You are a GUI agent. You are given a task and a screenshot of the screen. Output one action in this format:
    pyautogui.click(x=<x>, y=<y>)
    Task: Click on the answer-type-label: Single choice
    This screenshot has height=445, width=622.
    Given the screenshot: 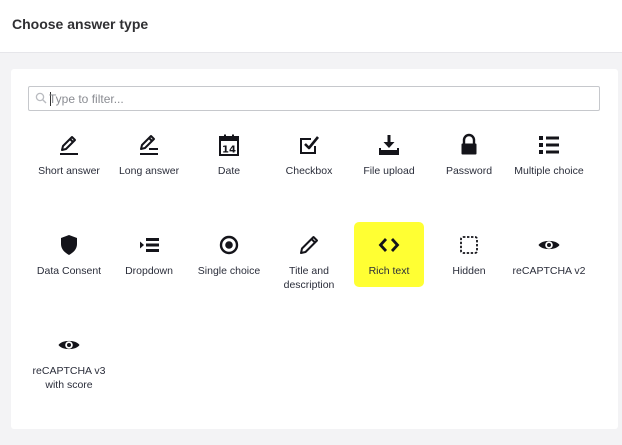 What is the action you would take?
    pyautogui.click(x=229, y=271)
    